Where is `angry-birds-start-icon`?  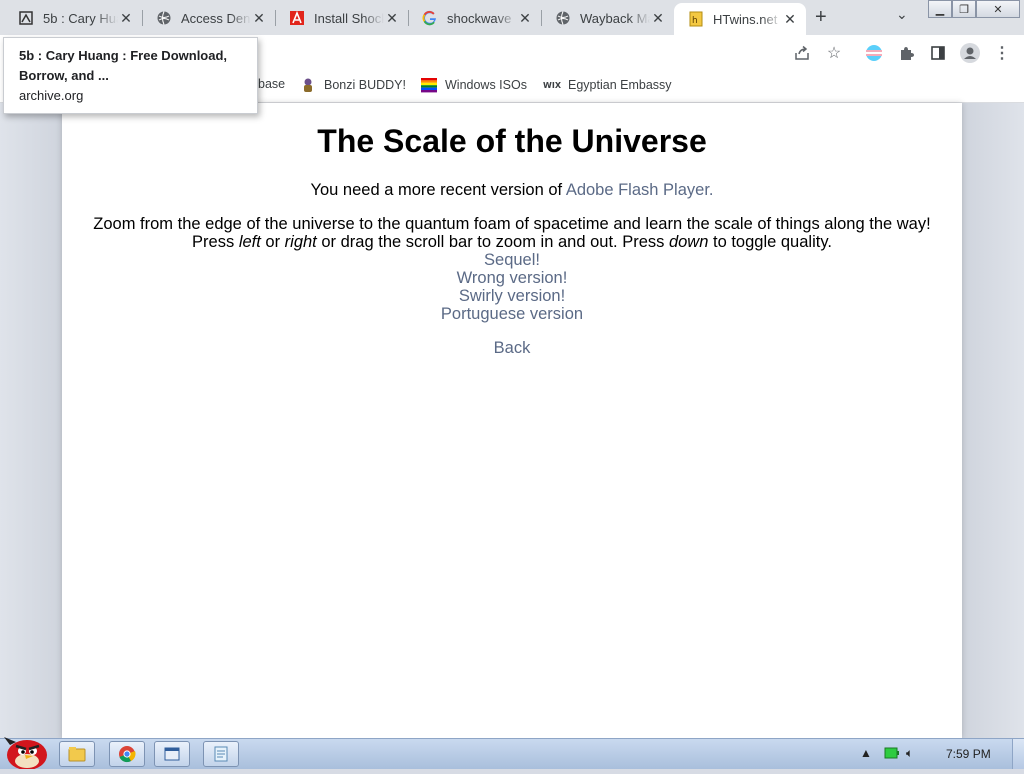 angry-birds-start-icon is located at coordinates (26, 750).